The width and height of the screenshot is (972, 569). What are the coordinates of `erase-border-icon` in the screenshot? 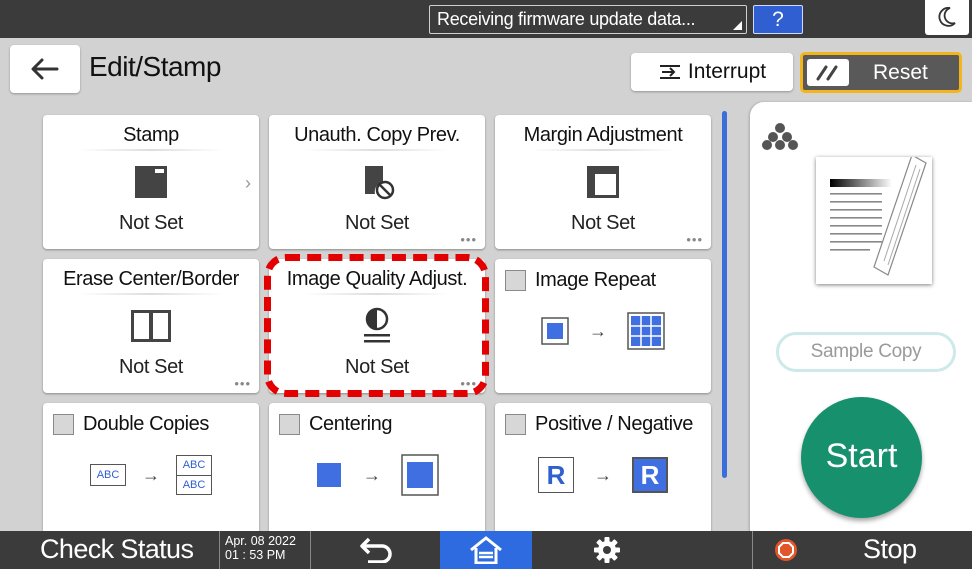 It's located at (151, 326).